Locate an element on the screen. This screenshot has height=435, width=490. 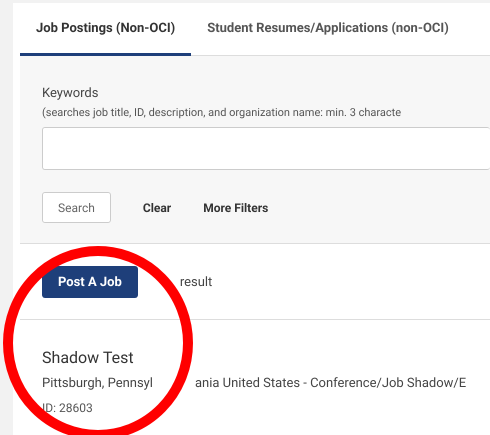
field-label: Keywords is located at coordinates (71, 93).